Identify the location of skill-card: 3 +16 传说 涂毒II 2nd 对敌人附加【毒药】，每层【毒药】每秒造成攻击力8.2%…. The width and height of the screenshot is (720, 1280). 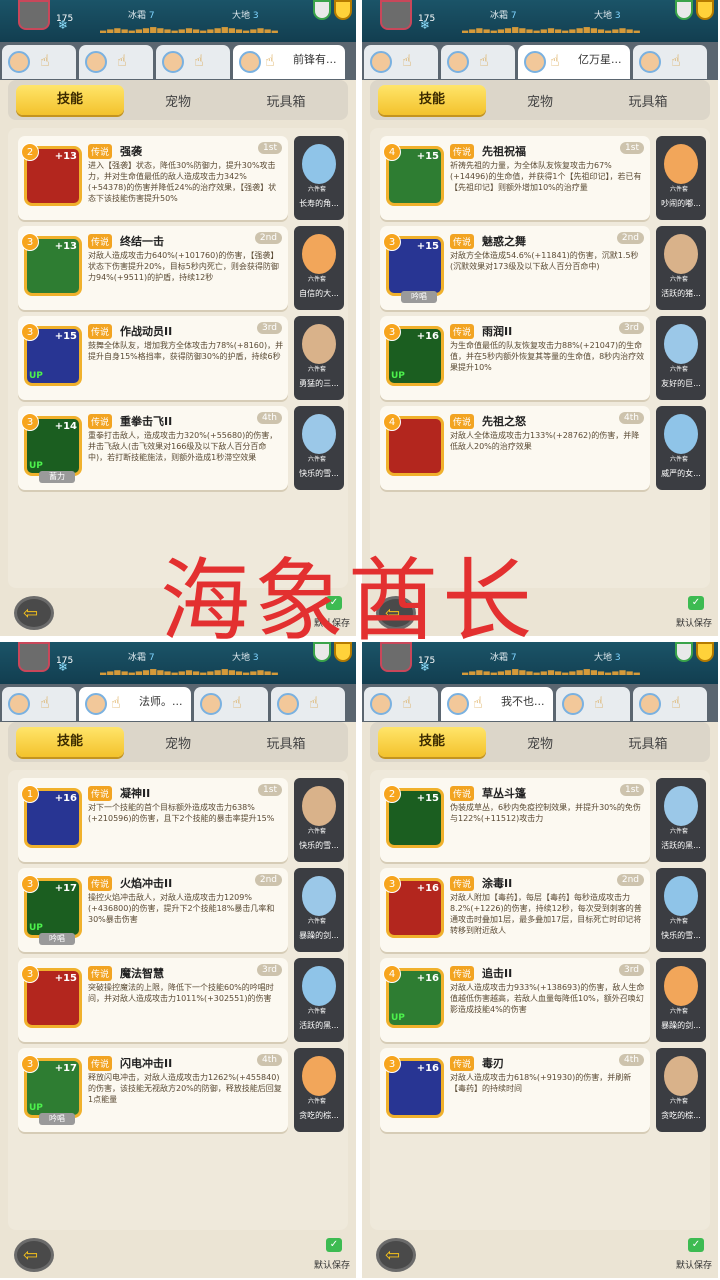
(515, 910).